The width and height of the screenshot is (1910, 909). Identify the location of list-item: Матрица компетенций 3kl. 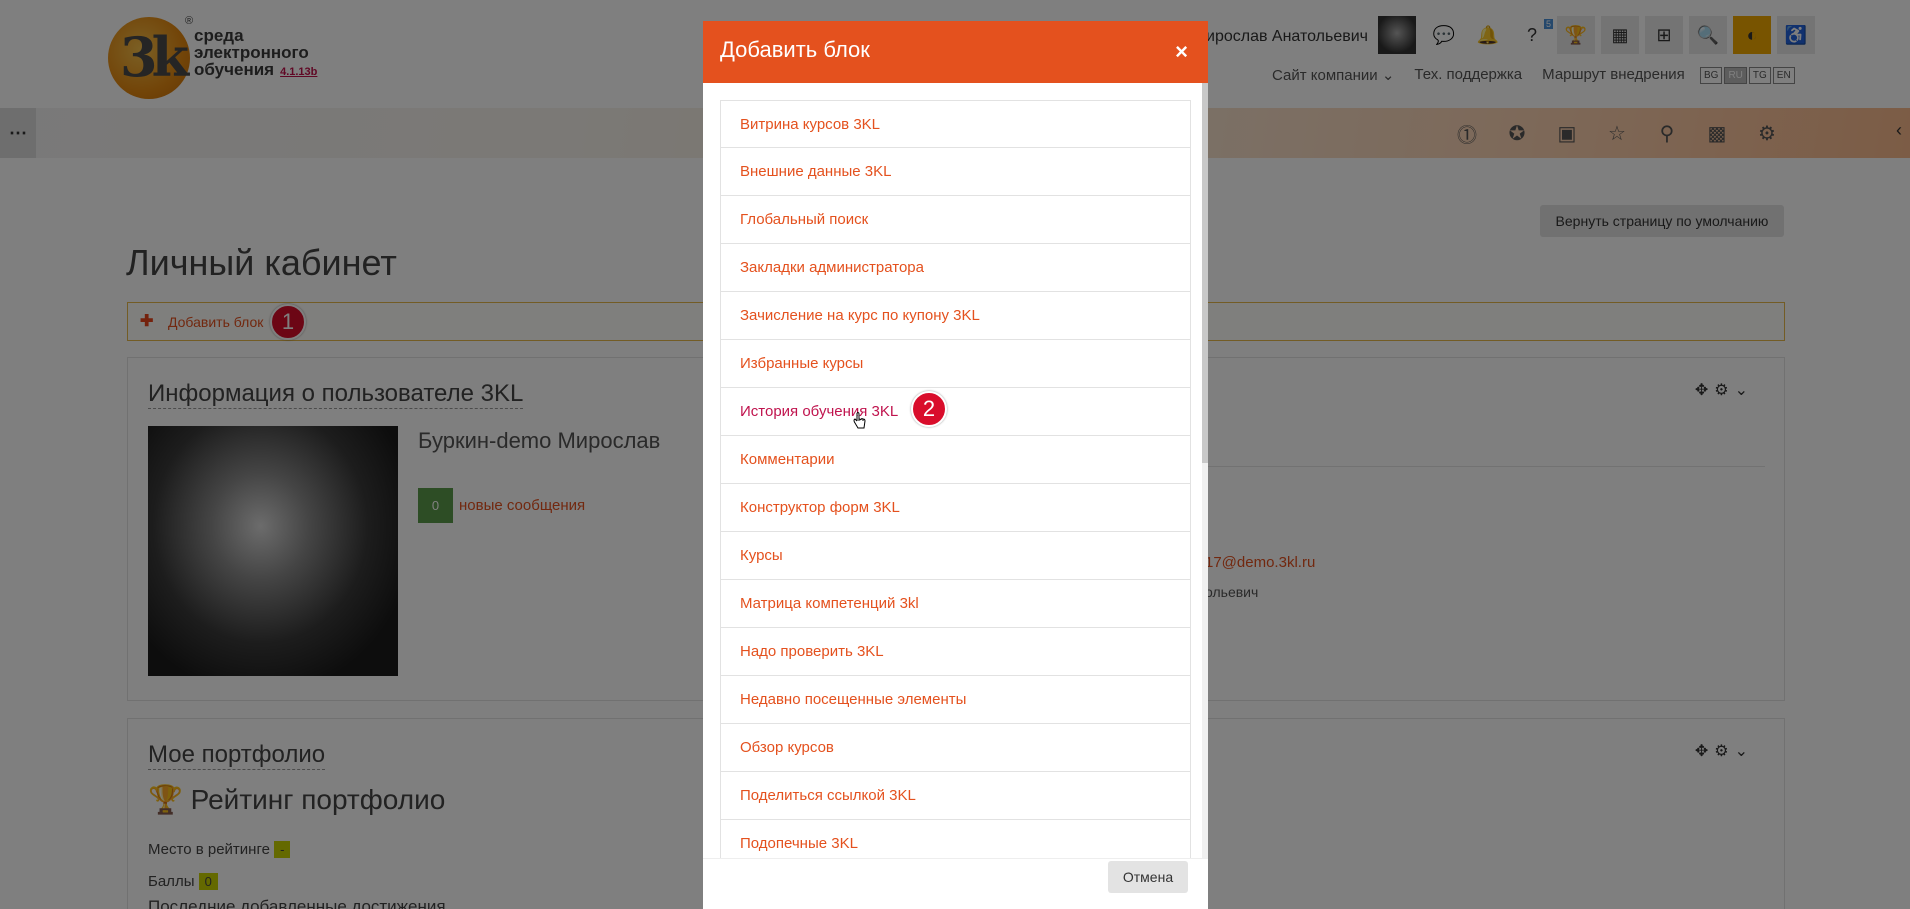
(955, 604).